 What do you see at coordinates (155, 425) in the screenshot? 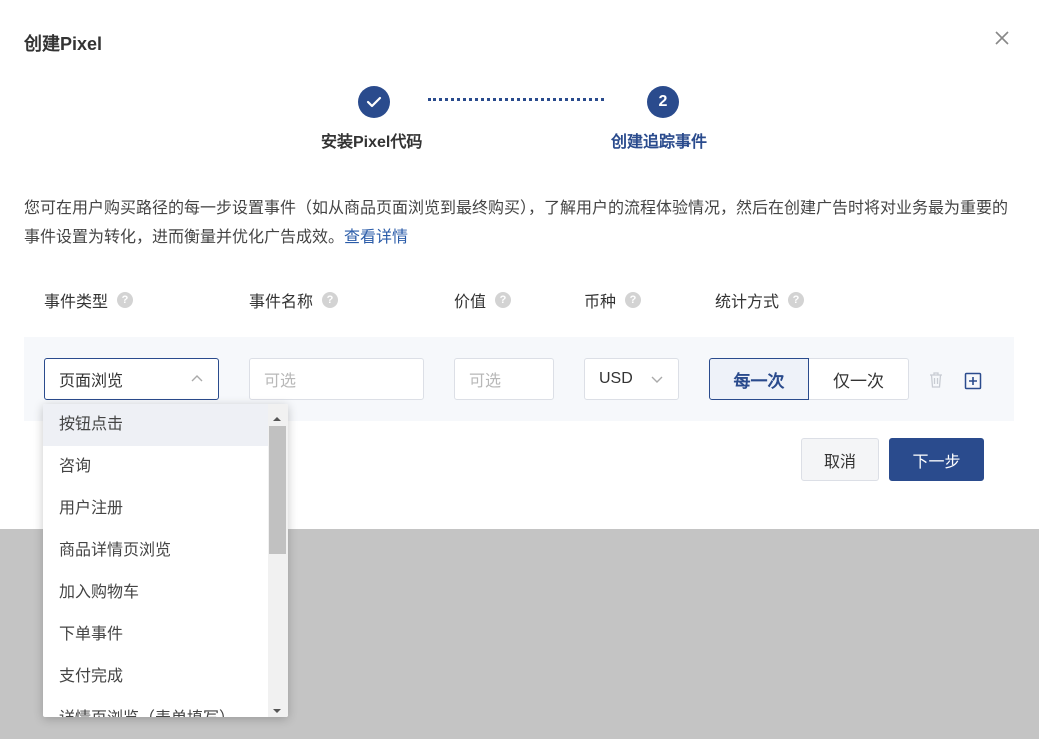
I see `dropdown-option: 按钮点击` at bounding box center [155, 425].